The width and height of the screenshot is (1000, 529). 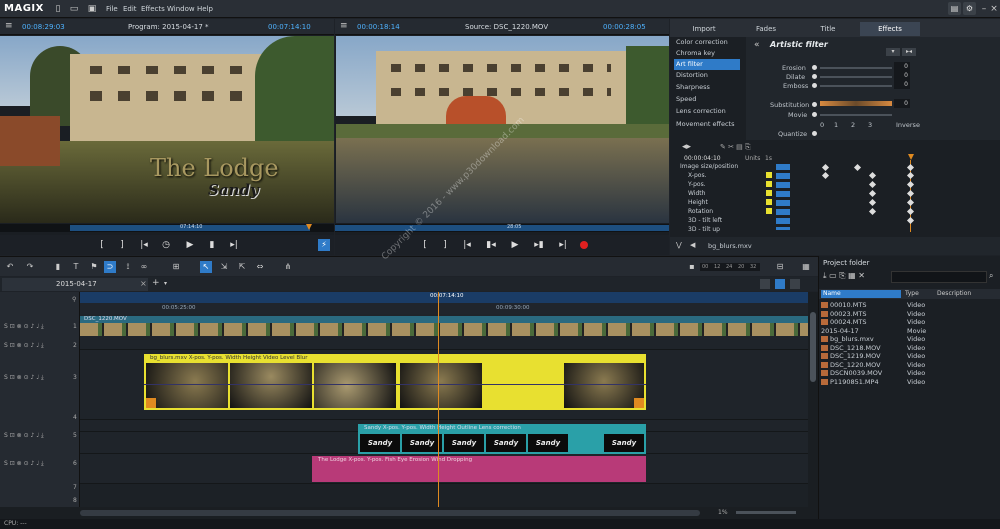 What do you see at coordinates (309, 227) in the screenshot?
I see `playhead-marker` at bounding box center [309, 227].